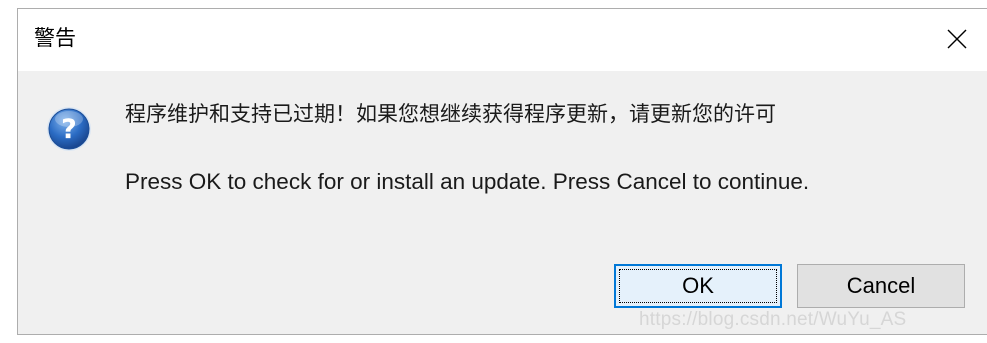  What do you see at coordinates (773, 319) in the screenshot?
I see `watermark: https://blog.csdn.net/WuYu_AS` at bounding box center [773, 319].